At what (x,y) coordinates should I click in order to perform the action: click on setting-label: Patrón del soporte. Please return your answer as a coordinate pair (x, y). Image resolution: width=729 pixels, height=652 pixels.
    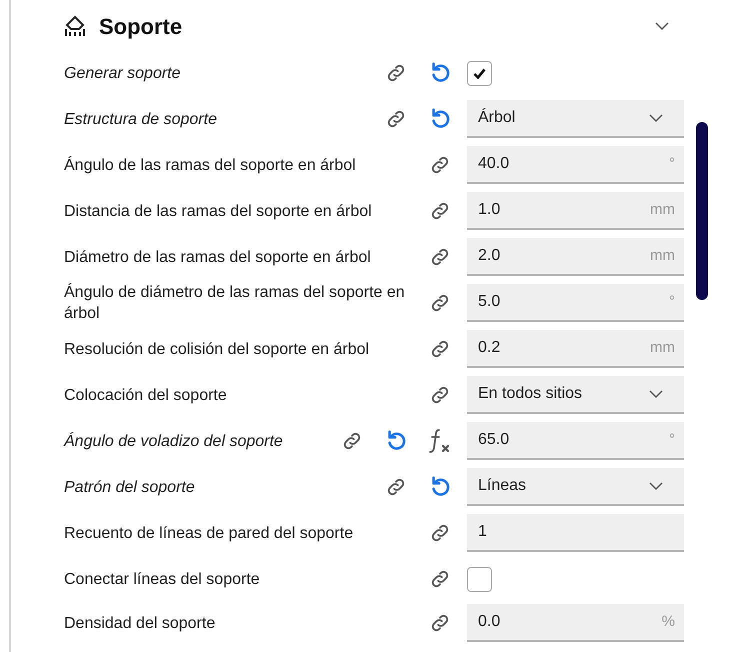
    Looking at the image, I should click on (130, 488).